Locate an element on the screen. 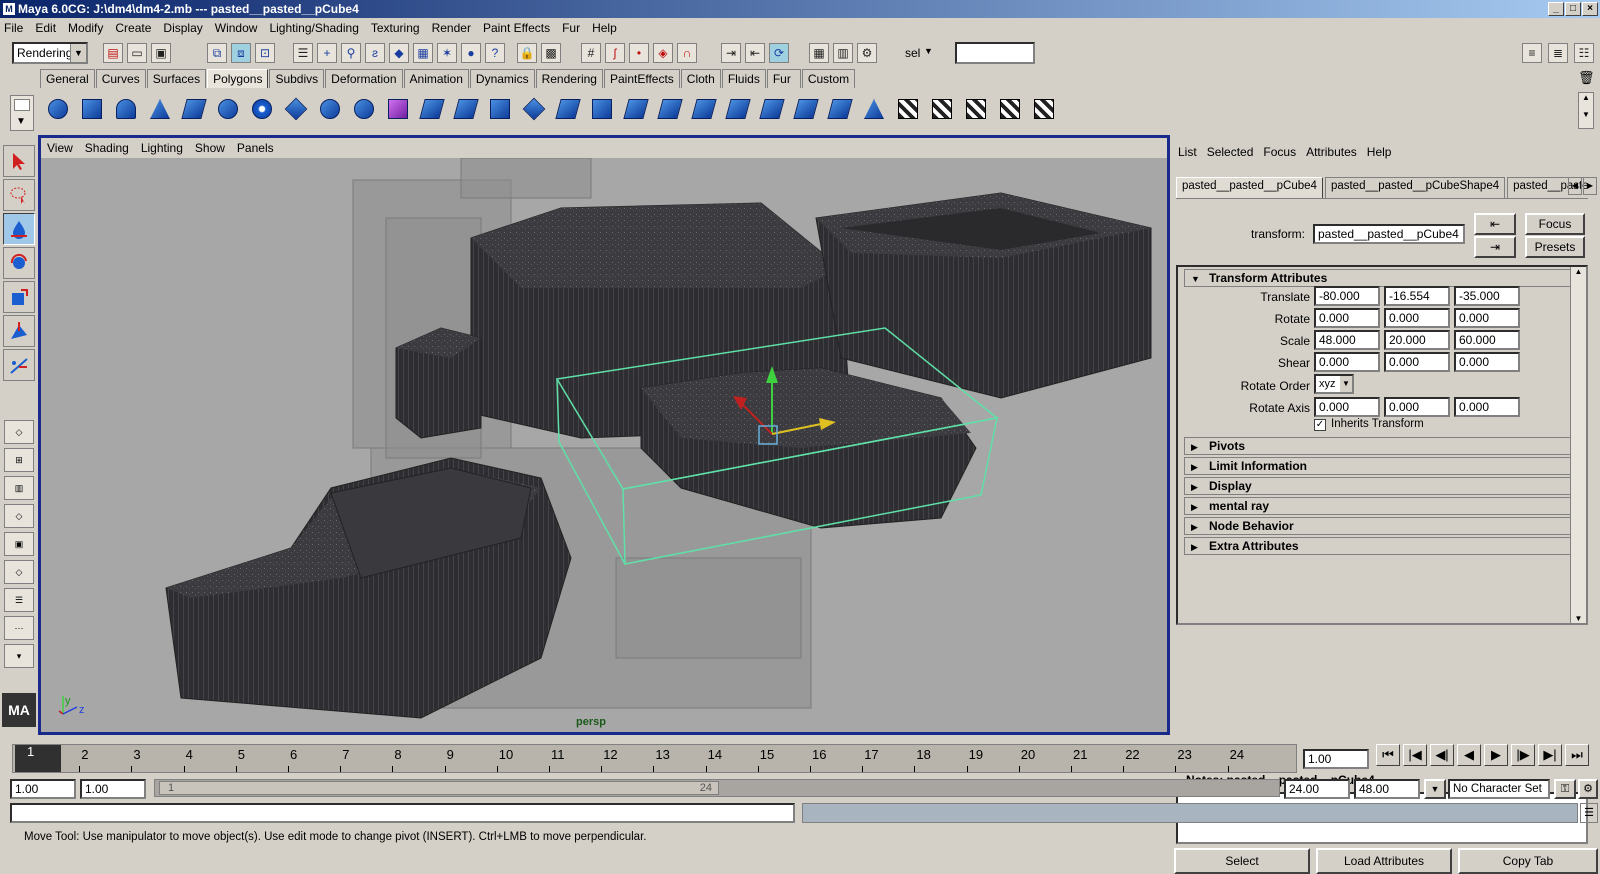 The width and height of the screenshot is (1600, 874). transform-name-field: pasted__pasted__pCube4 is located at coordinates (1389, 234).